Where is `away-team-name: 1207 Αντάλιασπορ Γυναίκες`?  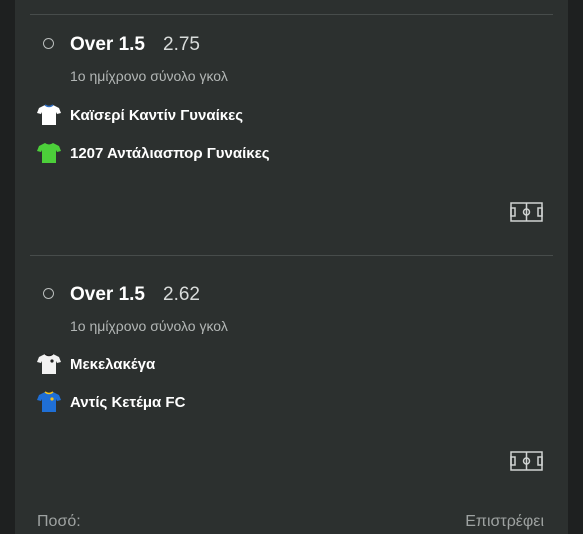
away-team-name: 1207 Αντάλιασπορ Γυναίκες is located at coordinates (170, 153).